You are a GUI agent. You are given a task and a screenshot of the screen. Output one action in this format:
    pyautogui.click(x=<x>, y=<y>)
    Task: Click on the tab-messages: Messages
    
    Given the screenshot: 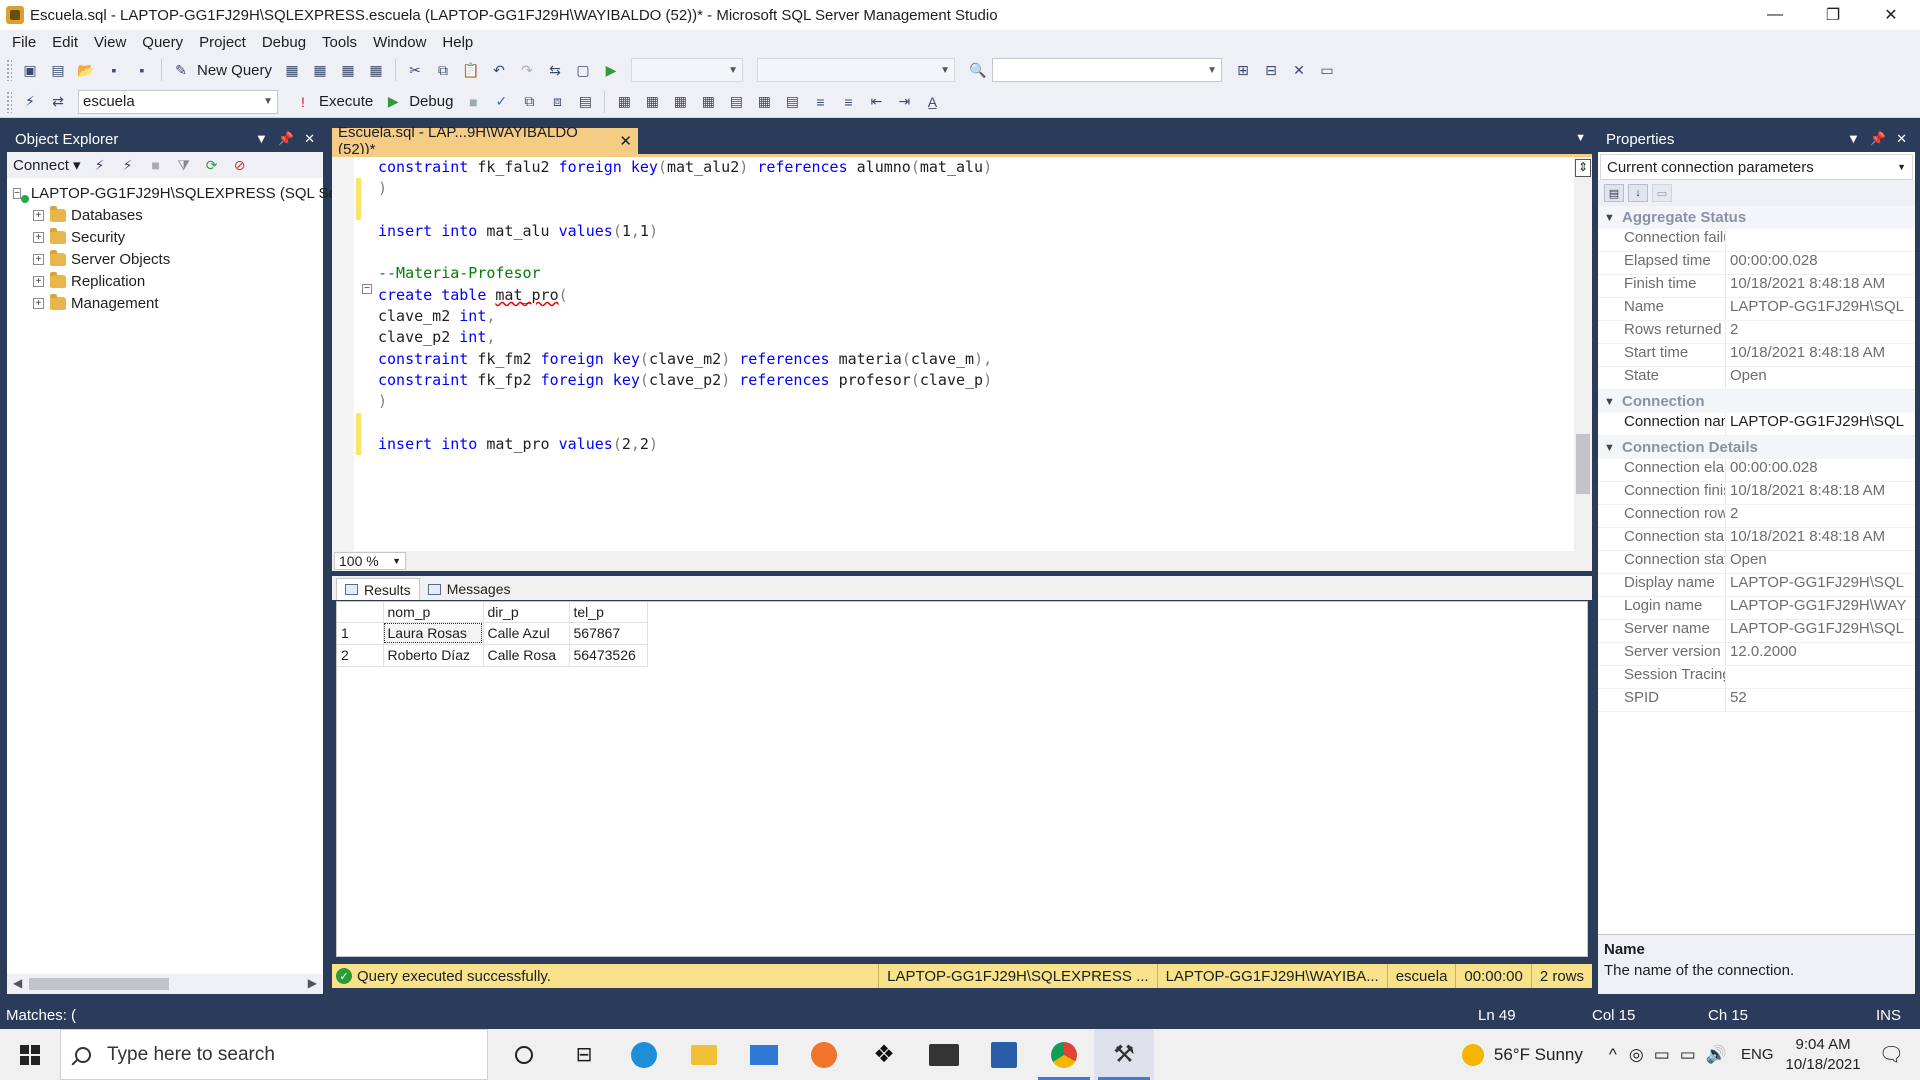 What is the action you would take?
    pyautogui.click(x=469, y=589)
    